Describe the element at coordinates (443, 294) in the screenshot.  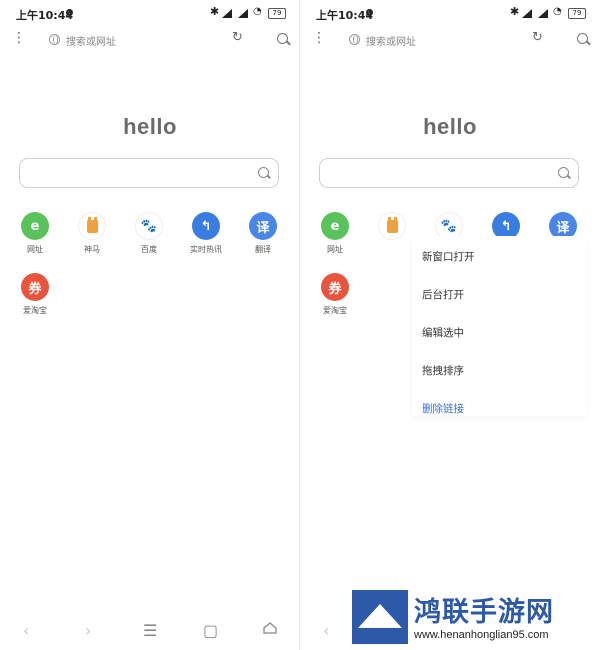
I see `menu-item-open-background: 后台打开` at that location.